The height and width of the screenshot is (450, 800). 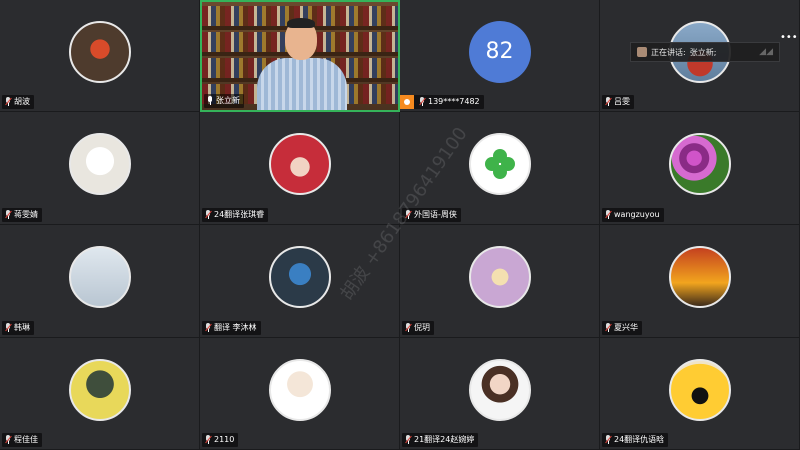 What do you see at coordinates (407, 102) in the screenshot?
I see `host-icon` at bounding box center [407, 102].